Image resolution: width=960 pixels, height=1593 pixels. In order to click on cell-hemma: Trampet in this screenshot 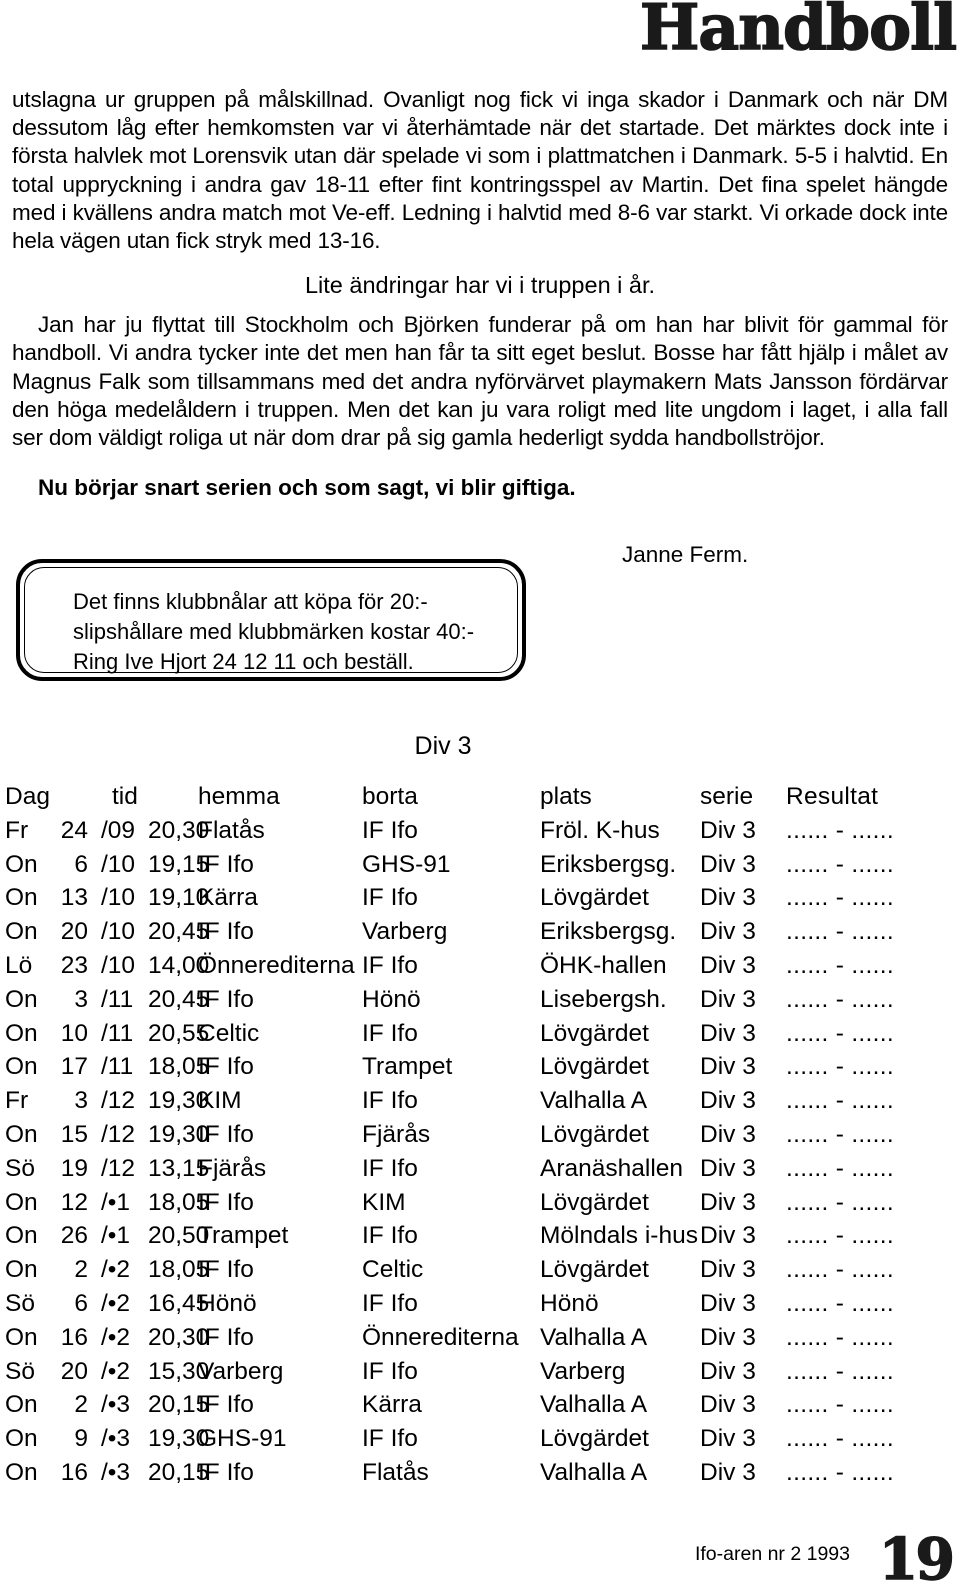, I will do `click(243, 1236)`.